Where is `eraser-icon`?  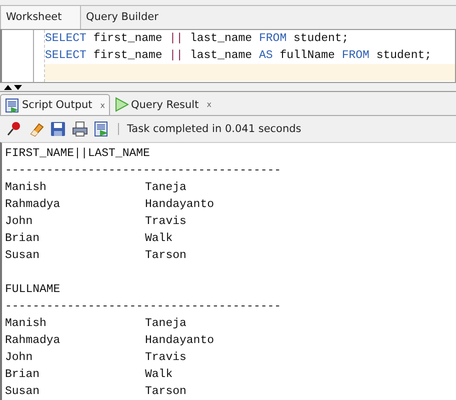
eraser-icon is located at coordinates (36, 129).